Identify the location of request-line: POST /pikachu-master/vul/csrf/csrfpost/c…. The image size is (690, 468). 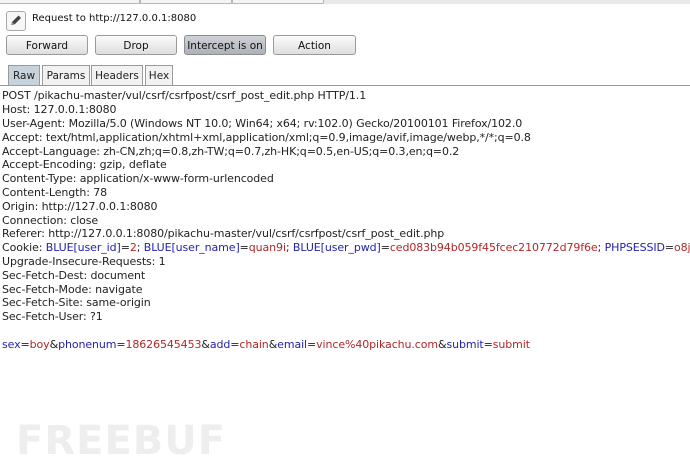
(184, 95).